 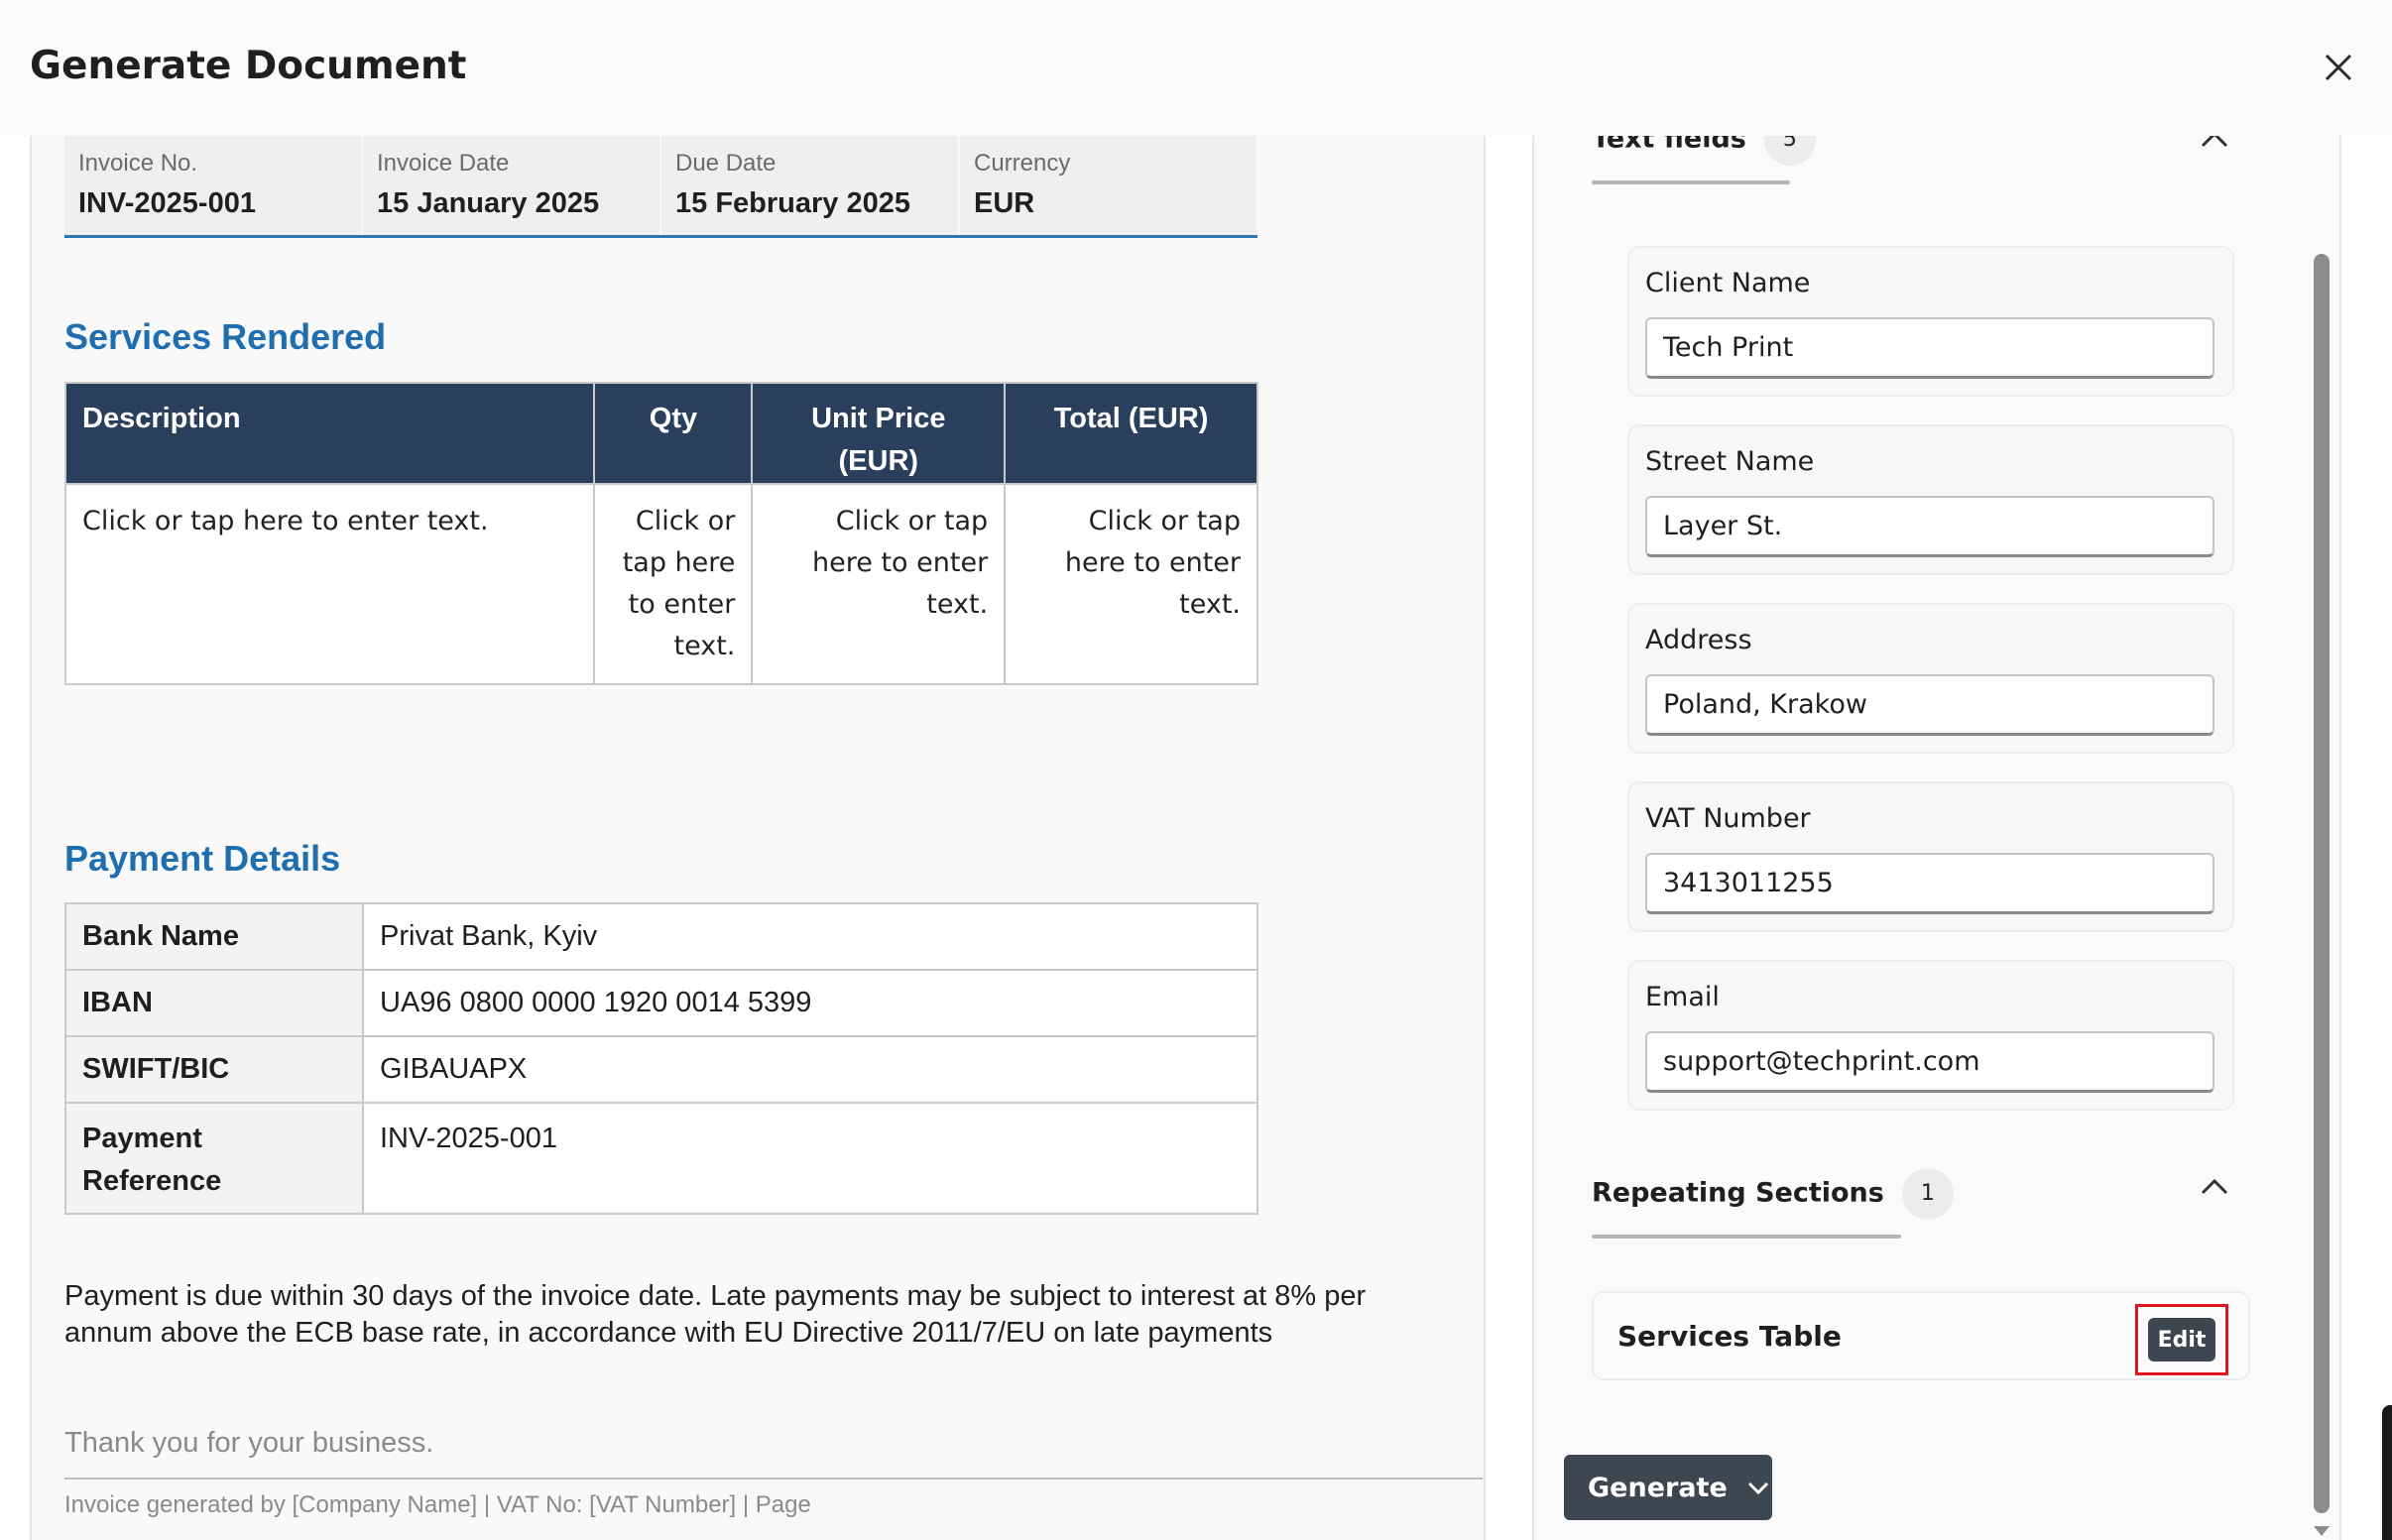 What do you see at coordinates (1747, 1237) in the screenshot?
I see `repeating-underline` at bounding box center [1747, 1237].